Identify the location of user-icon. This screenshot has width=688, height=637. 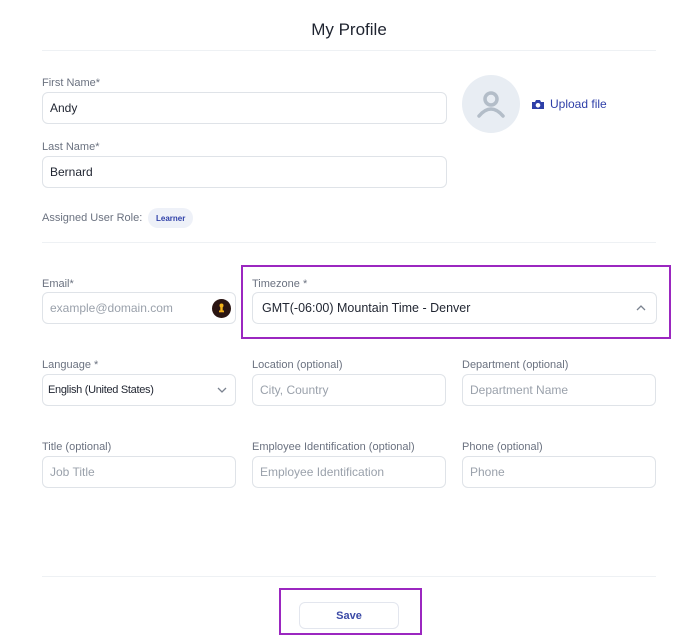
(491, 104).